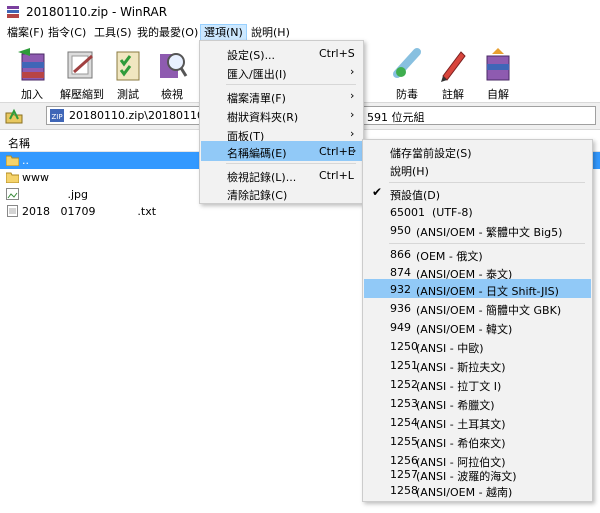 This screenshot has height=513, width=600. I want to click on codepage-number: 1252, so click(404, 384).